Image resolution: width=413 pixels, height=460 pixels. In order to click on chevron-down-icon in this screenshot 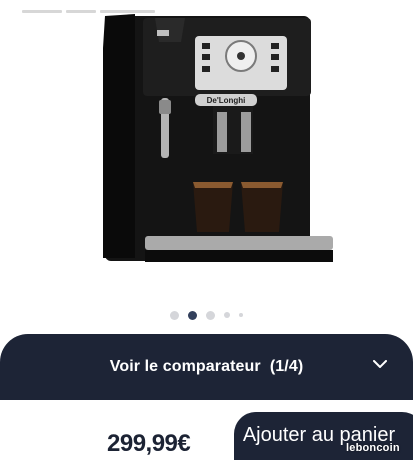, I will do `click(380, 364)`.